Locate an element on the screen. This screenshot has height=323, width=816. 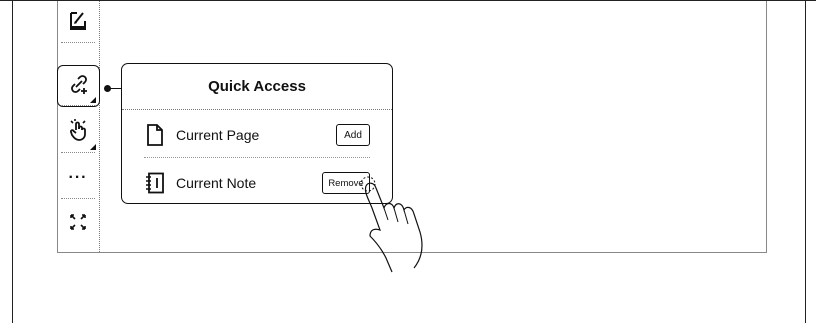
current-note-label: Current Note is located at coordinates (216, 183).